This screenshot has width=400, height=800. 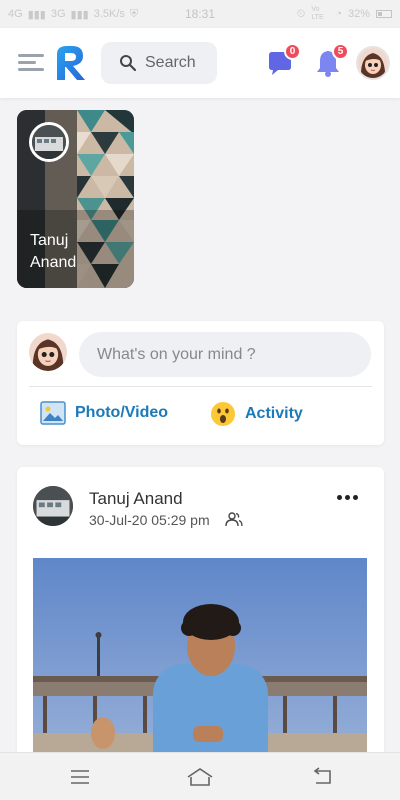 I want to click on alarm-icon: ⏲, so click(x=301, y=13).